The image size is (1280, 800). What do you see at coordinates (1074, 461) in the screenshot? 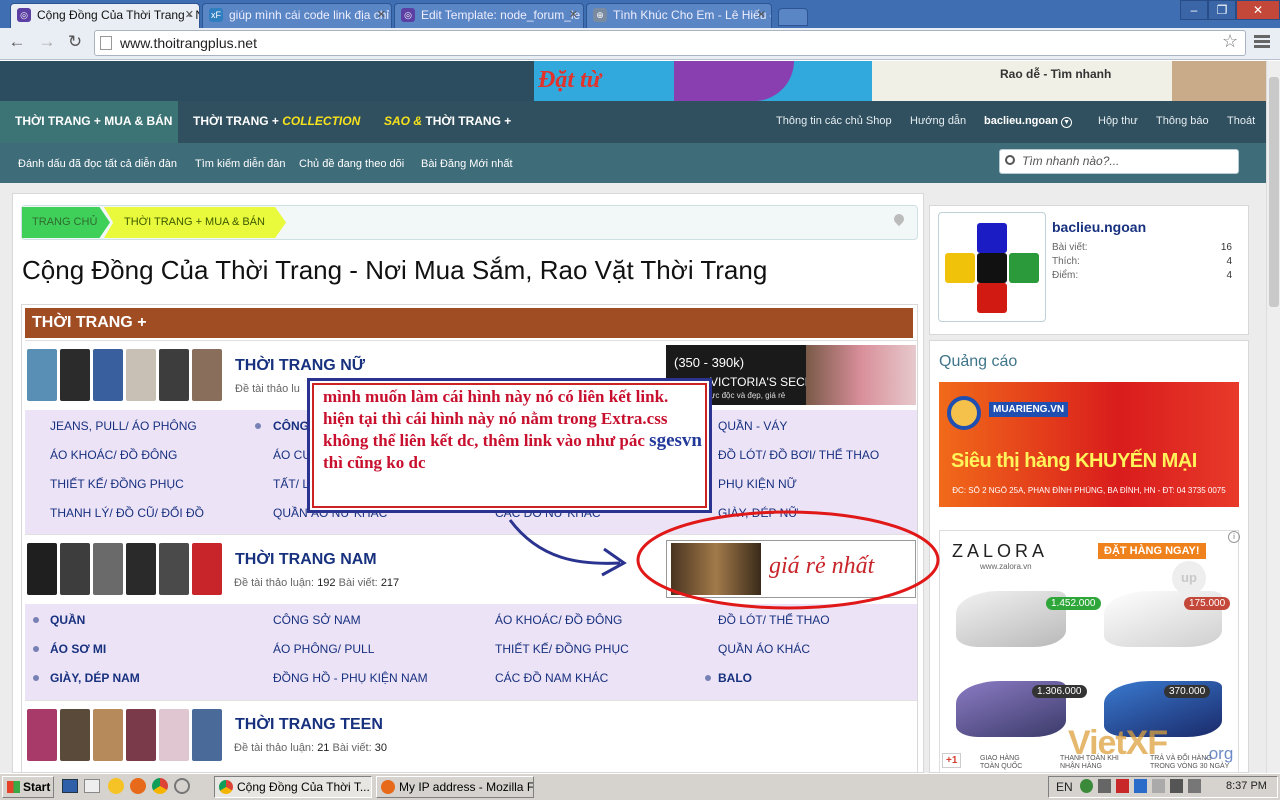
I see `muarieng-headline: Siêu thị hàng KHUYẾN MẠI` at bounding box center [1074, 461].